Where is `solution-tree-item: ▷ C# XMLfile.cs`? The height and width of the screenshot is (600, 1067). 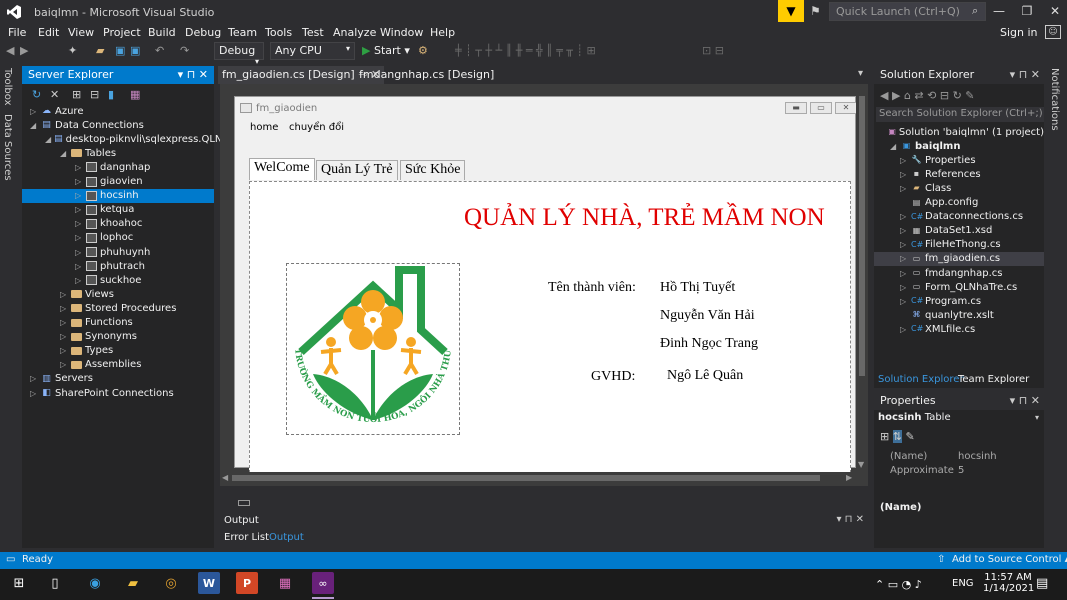 solution-tree-item: ▷ C# XMLfile.cs is located at coordinates (959, 329).